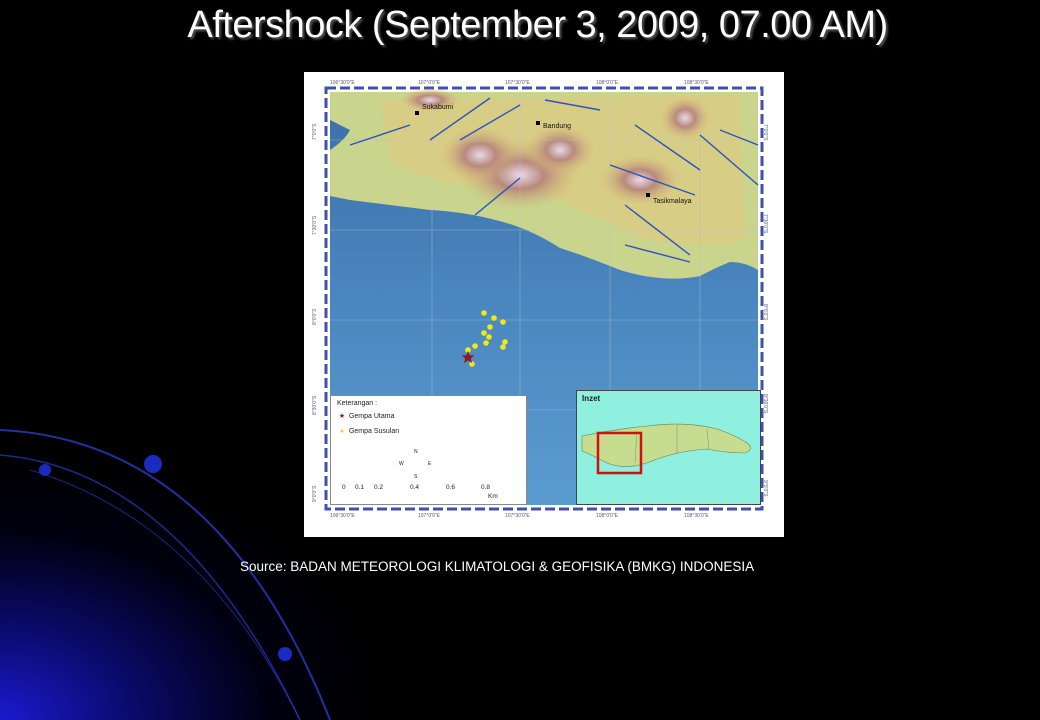 The height and width of the screenshot is (720, 1040). What do you see at coordinates (438, 107) in the screenshot?
I see `city-label: Sukabumi` at bounding box center [438, 107].